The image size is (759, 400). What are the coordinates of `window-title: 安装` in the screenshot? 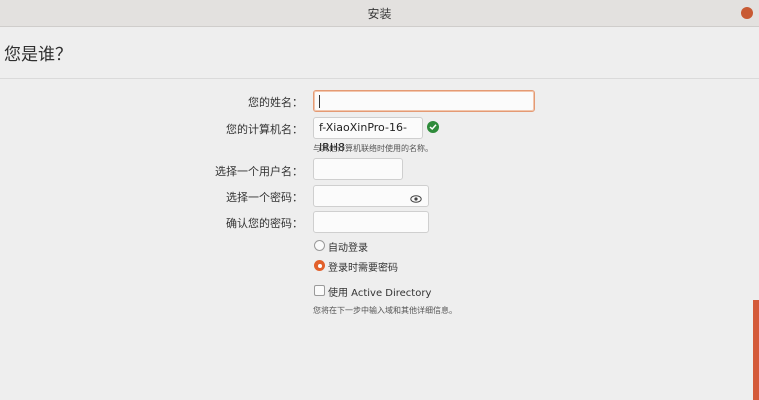 It's located at (379, 14).